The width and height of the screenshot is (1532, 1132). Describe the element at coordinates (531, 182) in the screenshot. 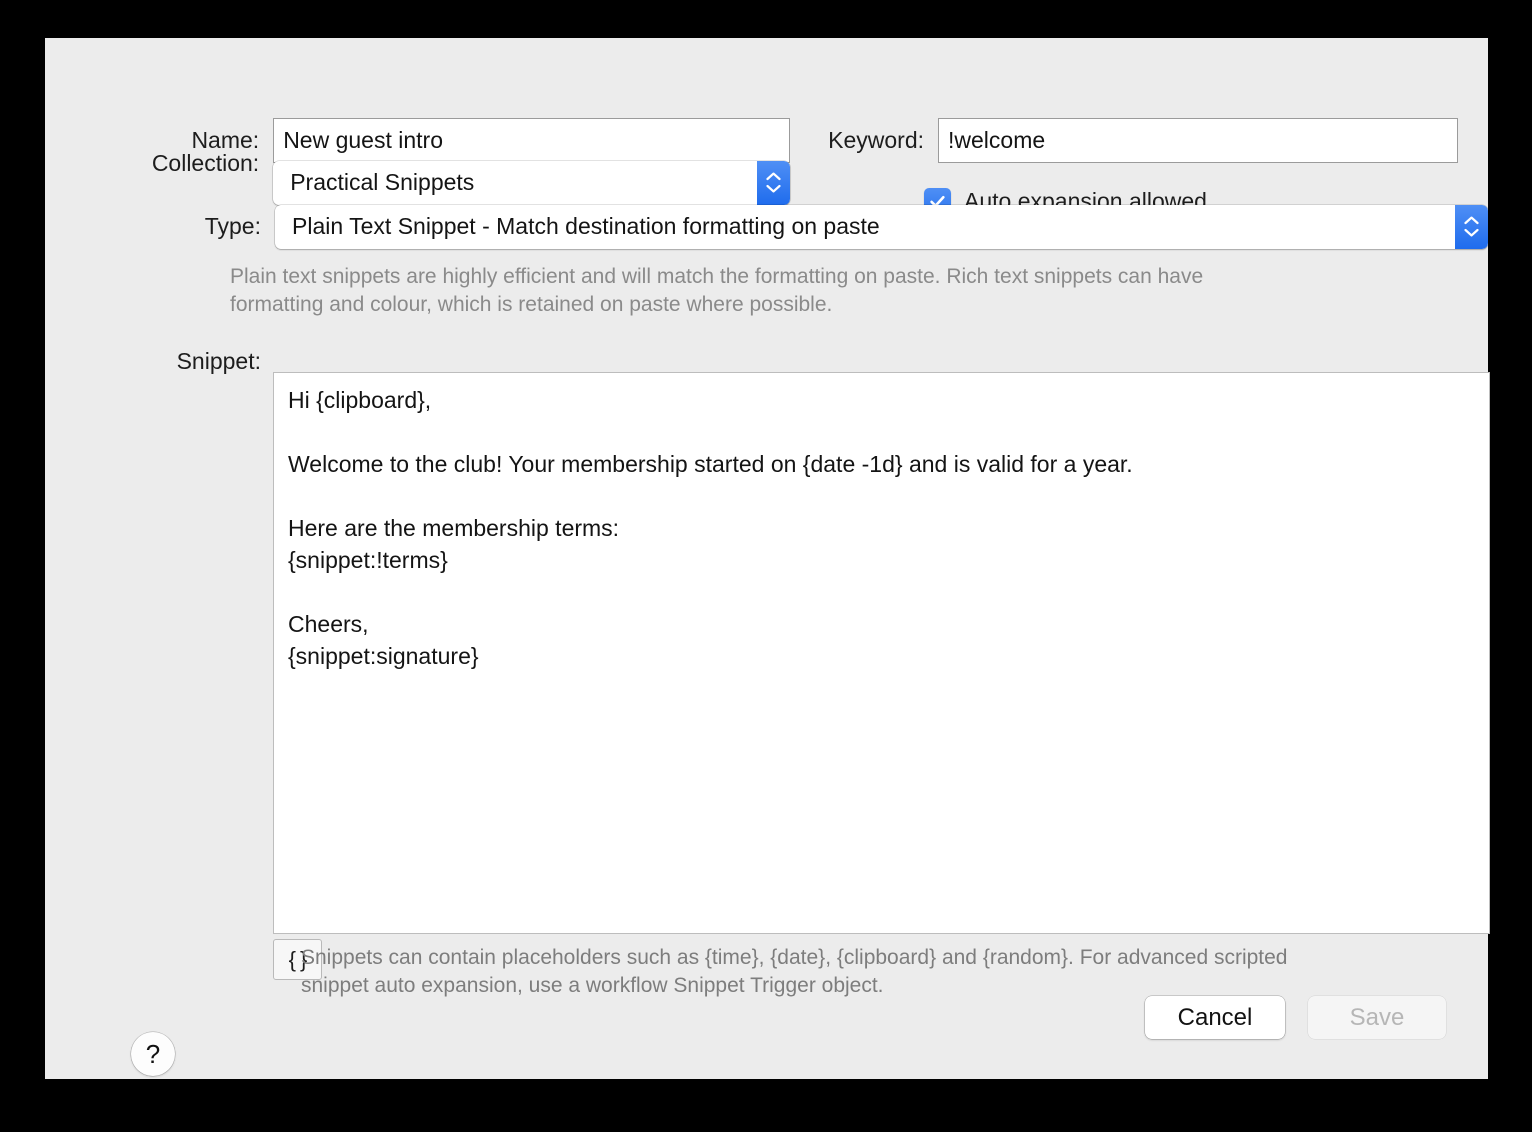

I see `collection-dropdown: Practical Snippets` at that location.